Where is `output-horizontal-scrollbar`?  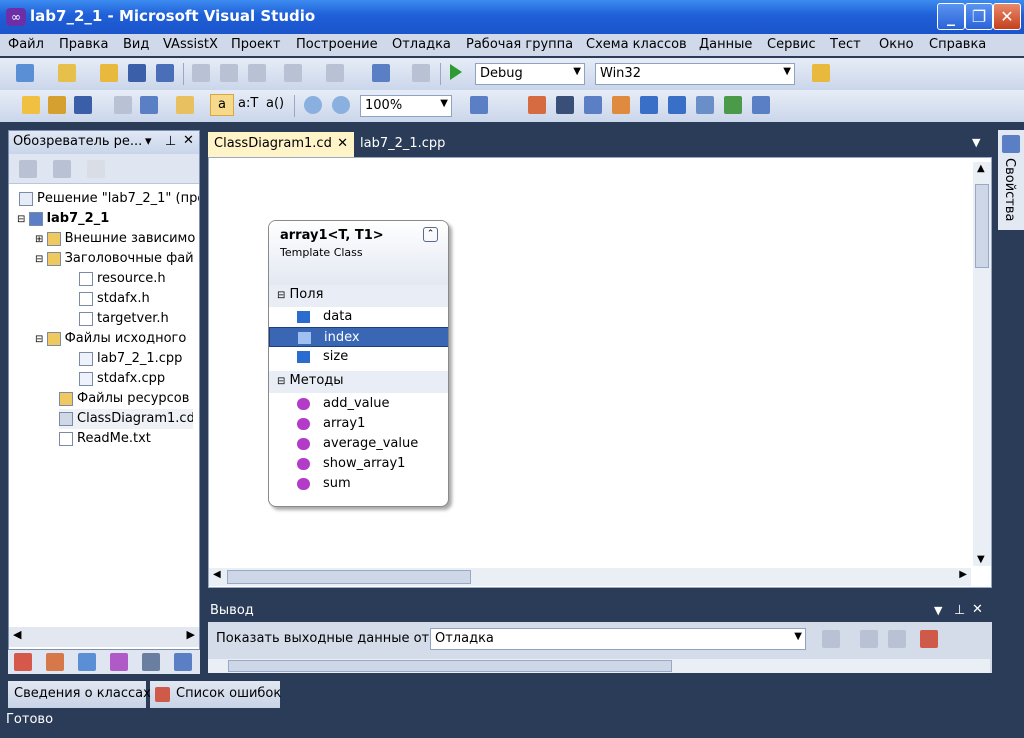 output-horizontal-scrollbar is located at coordinates (599, 666).